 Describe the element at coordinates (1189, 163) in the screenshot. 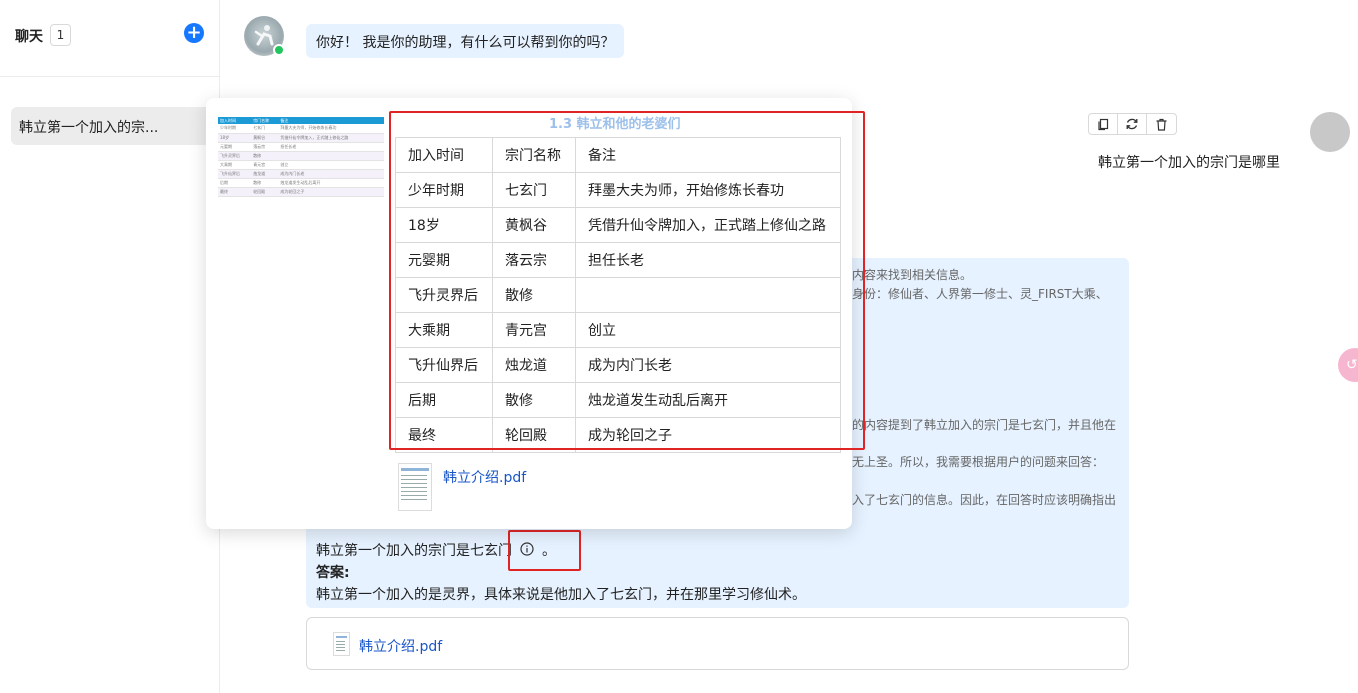

I see `user-message: 韩立第一个加入的宗门是哪里` at that location.